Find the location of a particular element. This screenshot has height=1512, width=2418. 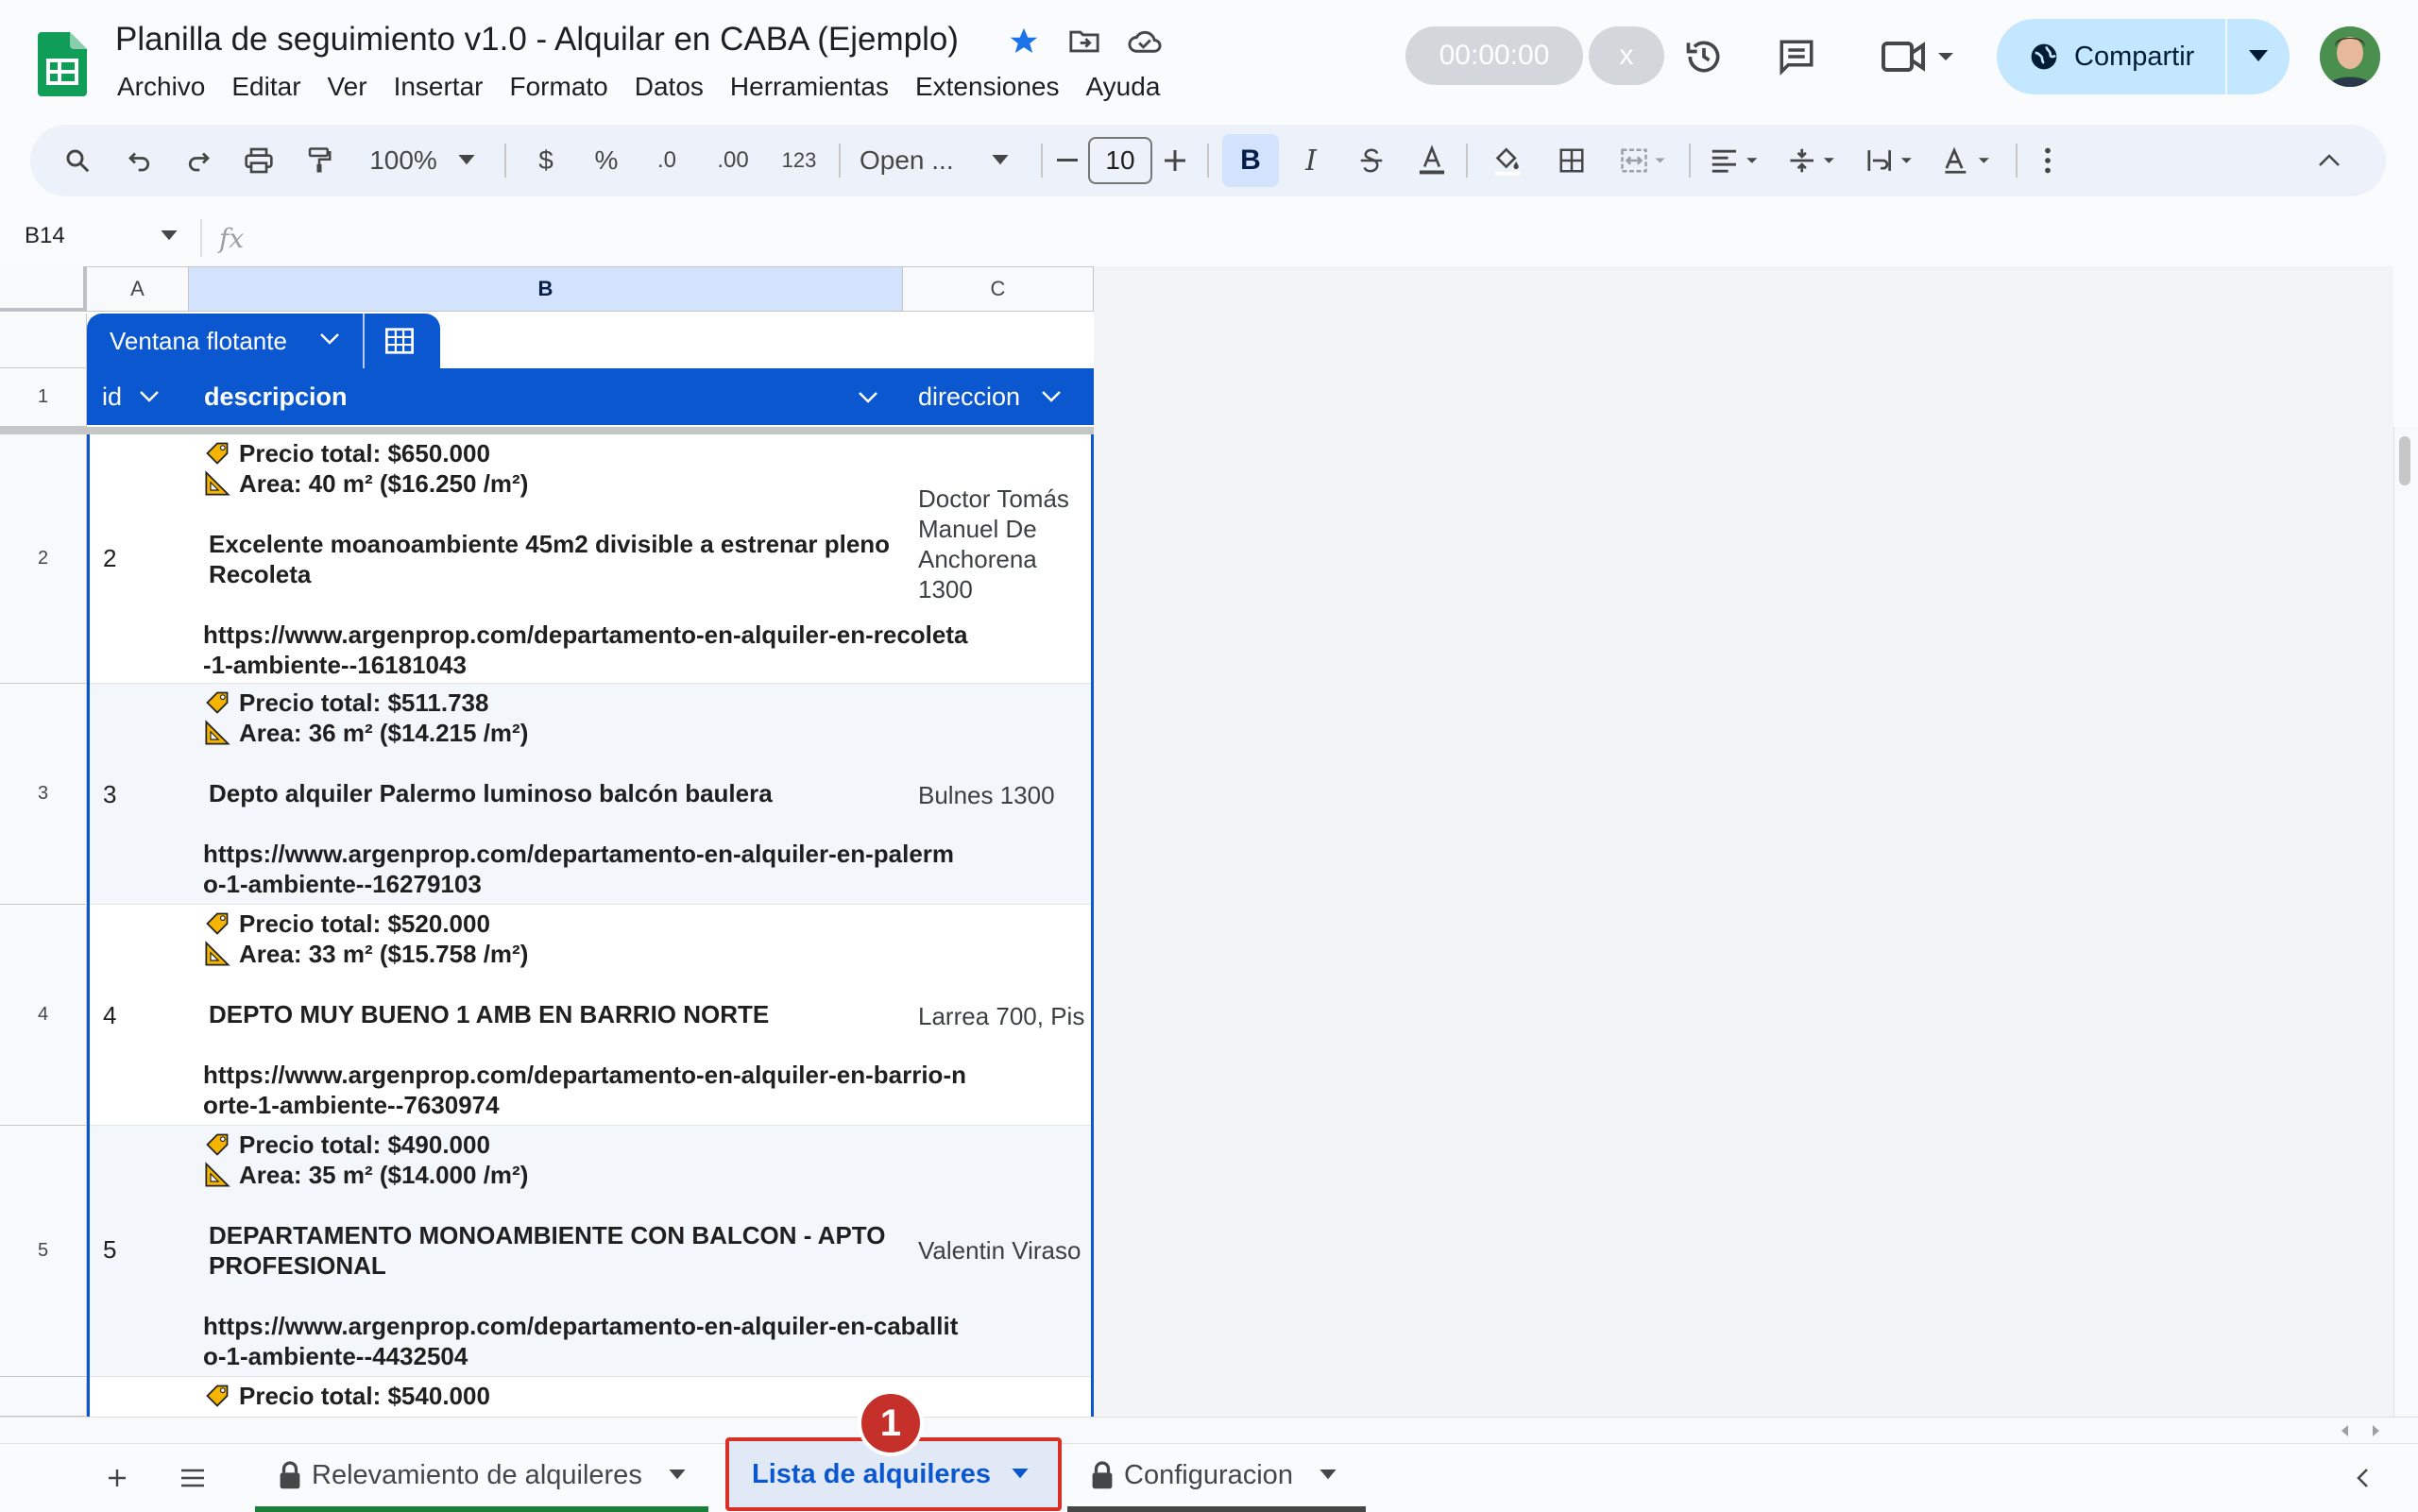

star-icon is located at coordinates (1024, 41).